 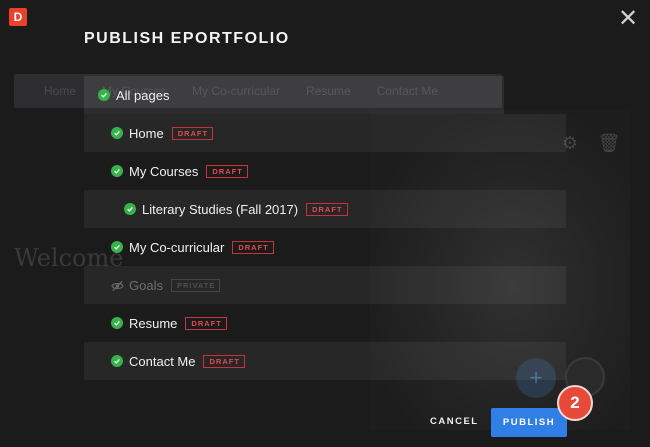 What do you see at coordinates (177, 247) in the screenshot?
I see `list-item-label: My Co-curricular` at bounding box center [177, 247].